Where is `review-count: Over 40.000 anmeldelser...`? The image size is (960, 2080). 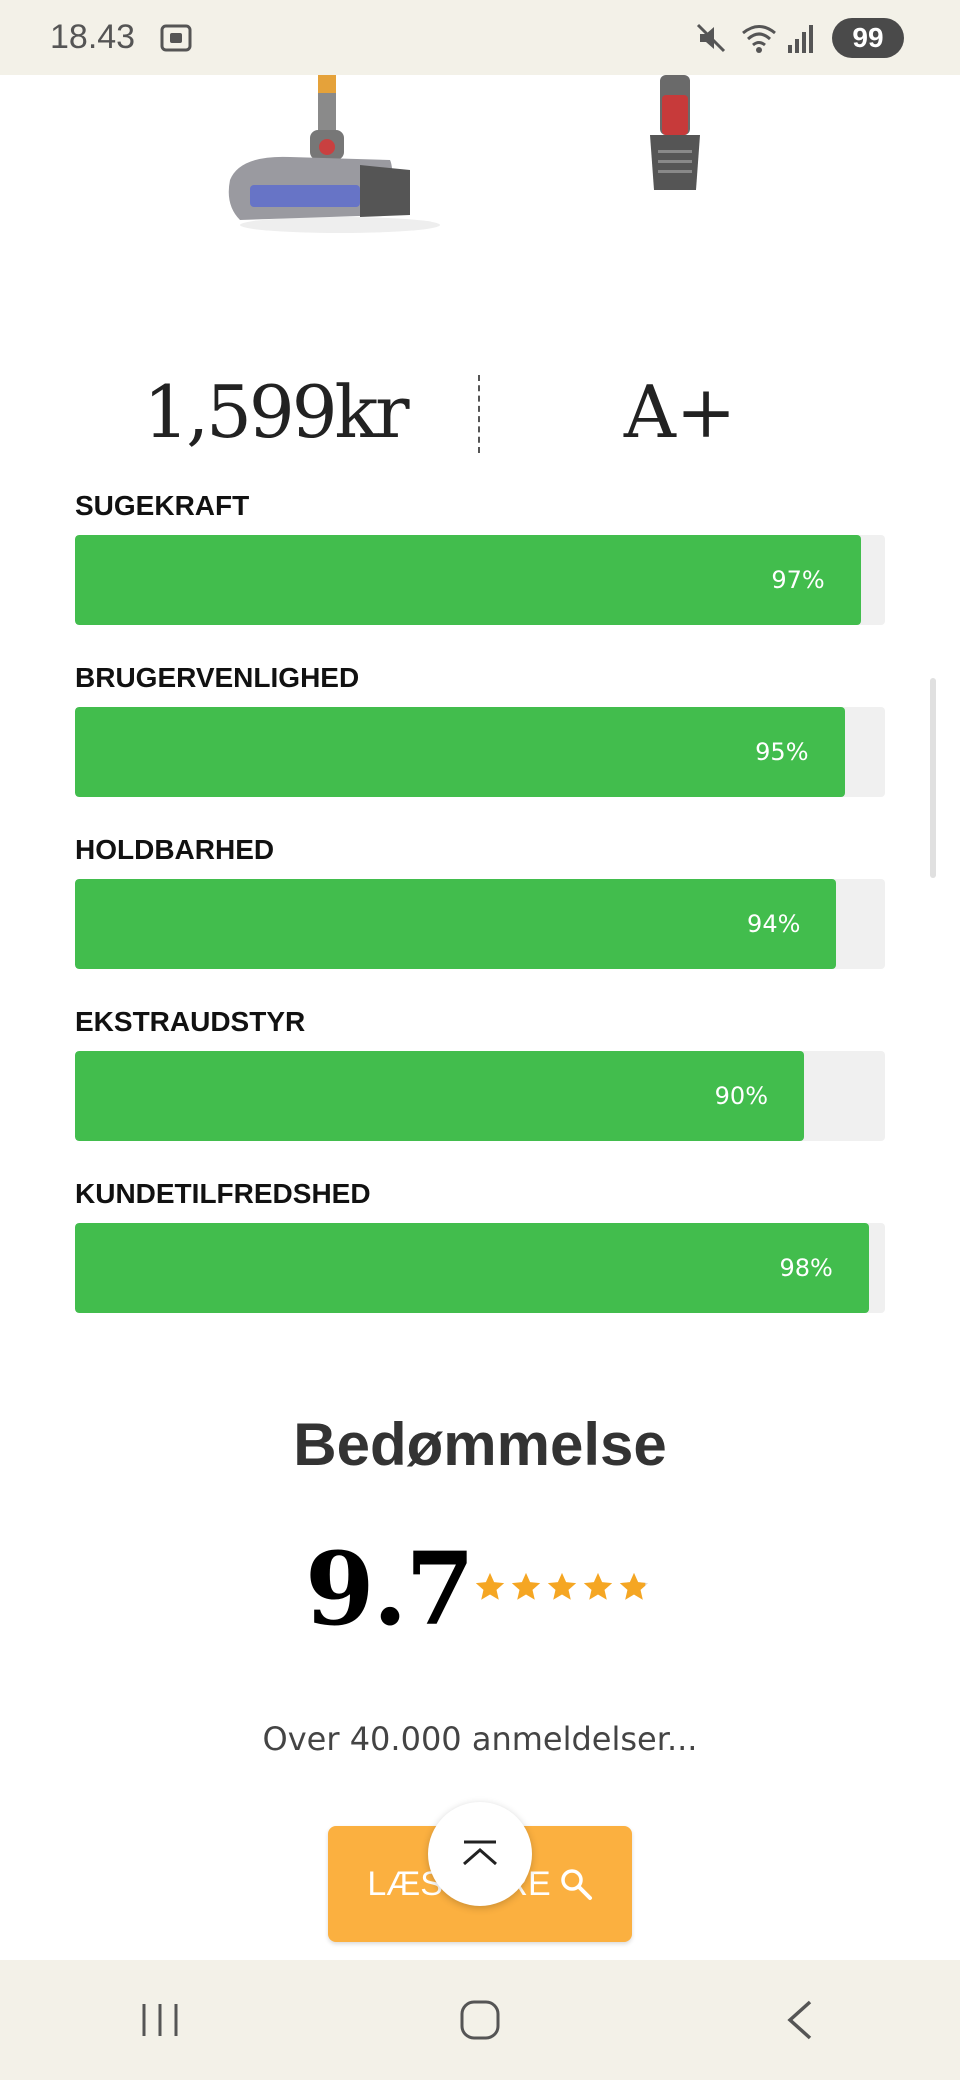
review-count: Over 40.000 anmeldelser... is located at coordinates (480, 1739).